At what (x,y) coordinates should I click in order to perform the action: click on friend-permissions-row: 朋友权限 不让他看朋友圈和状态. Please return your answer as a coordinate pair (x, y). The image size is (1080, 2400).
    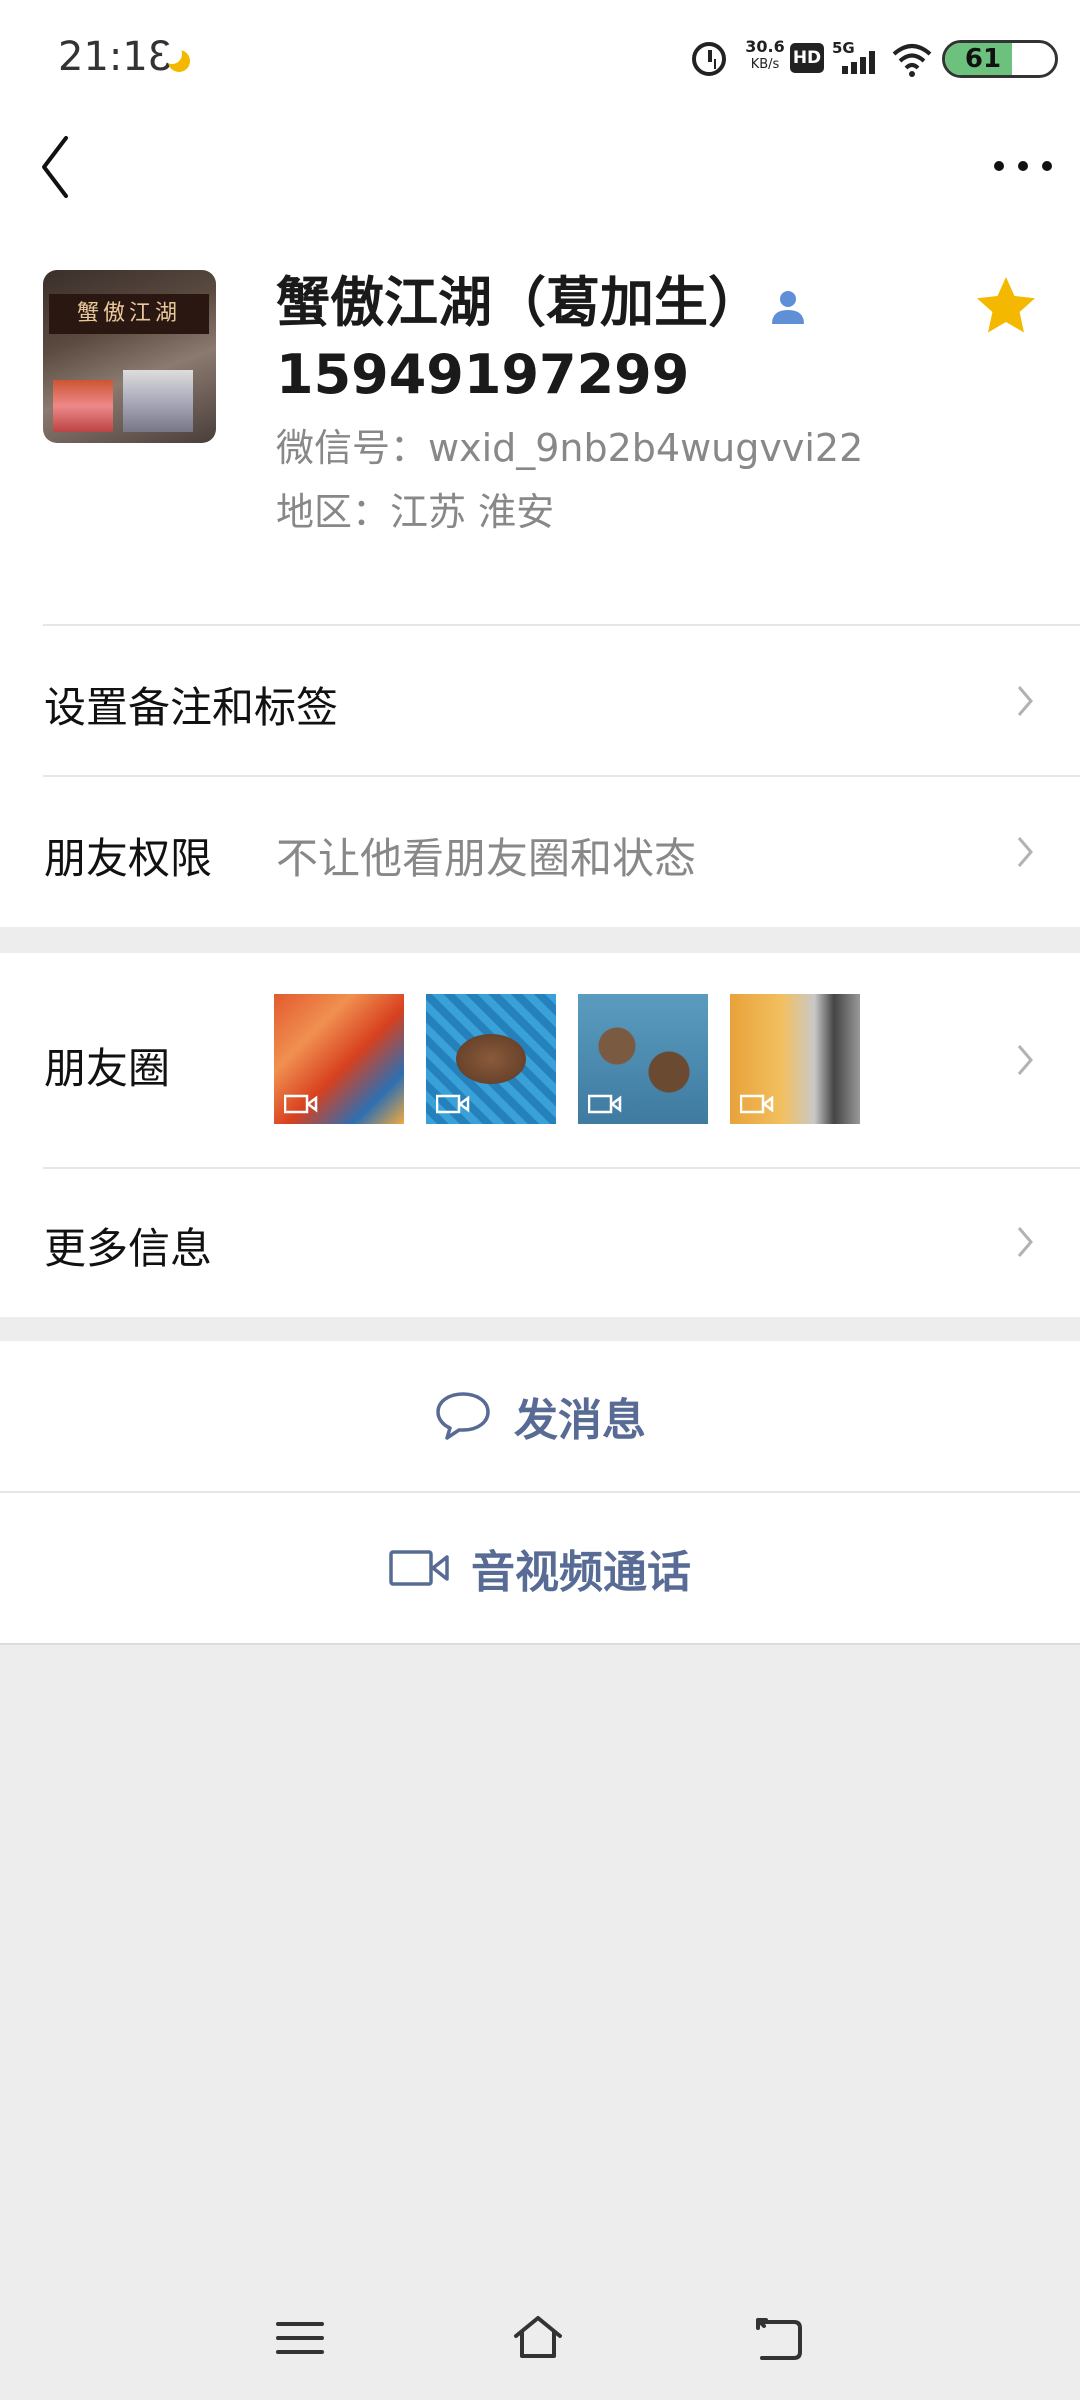
    Looking at the image, I should click on (540, 852).